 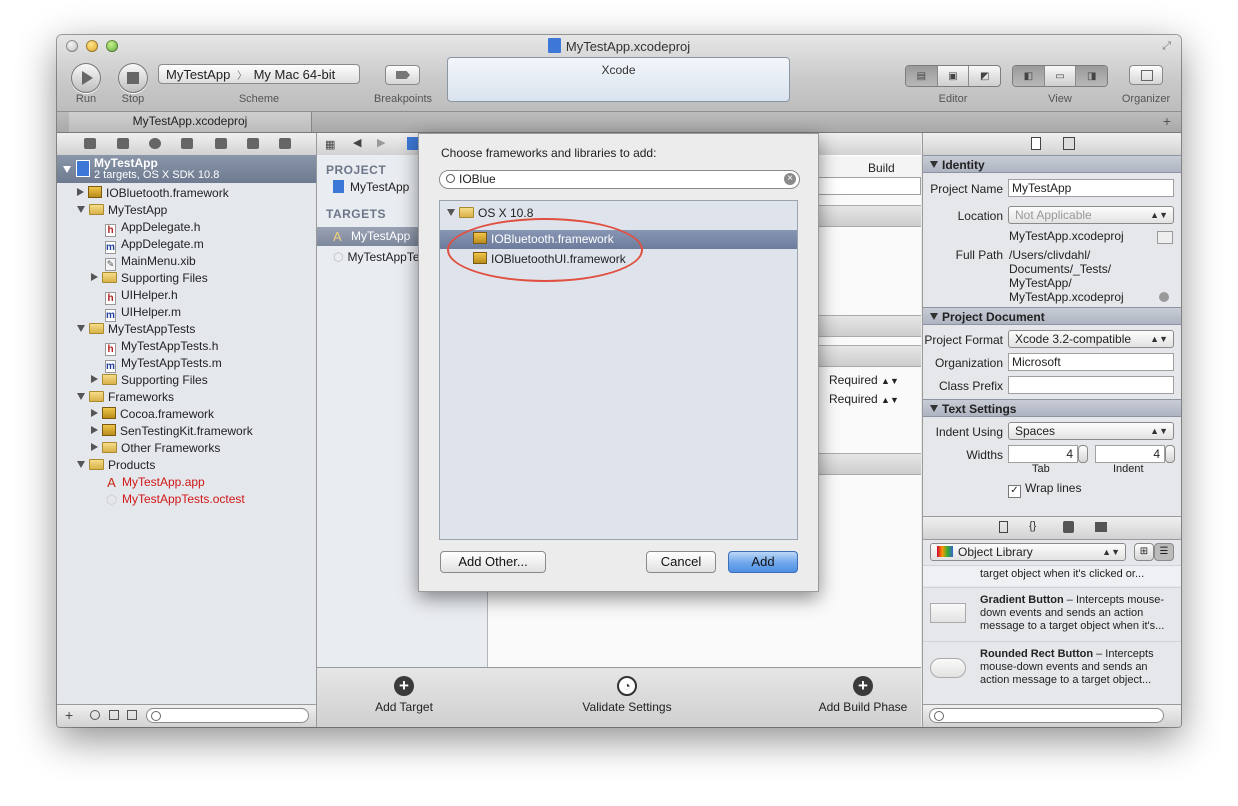 I want to click on unsaved-files-icon, so click(x=132, y=715).